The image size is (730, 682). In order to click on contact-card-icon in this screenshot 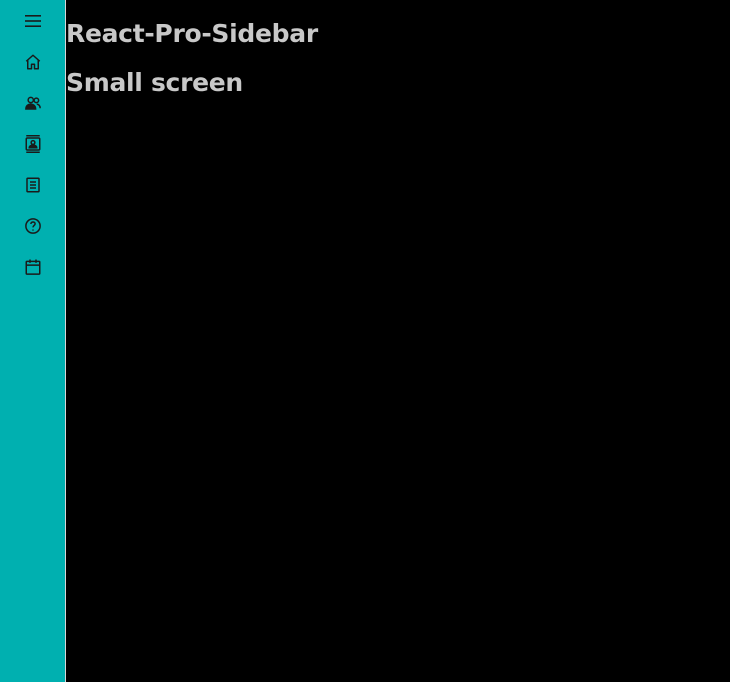, I will do `click(33, 144)`.